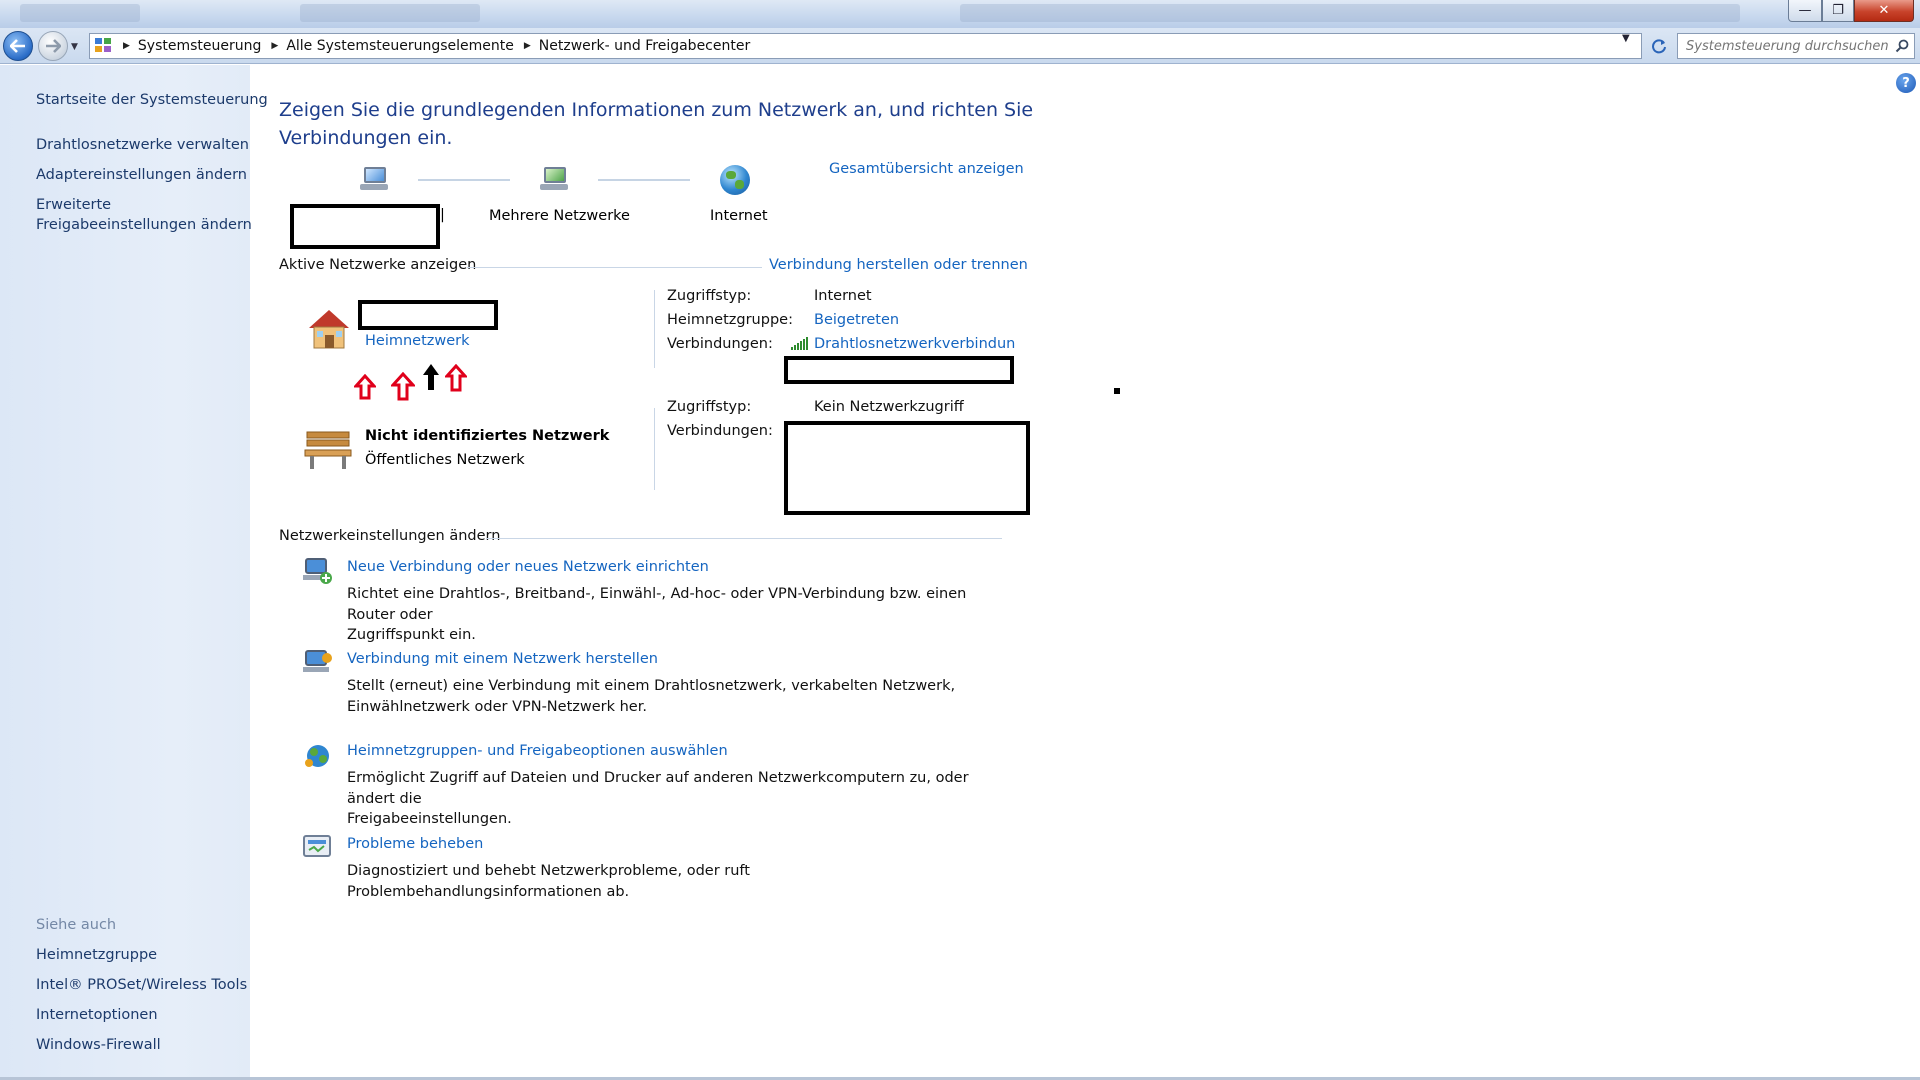  I want to click on multiple-networks-icon, so click(554, 180).